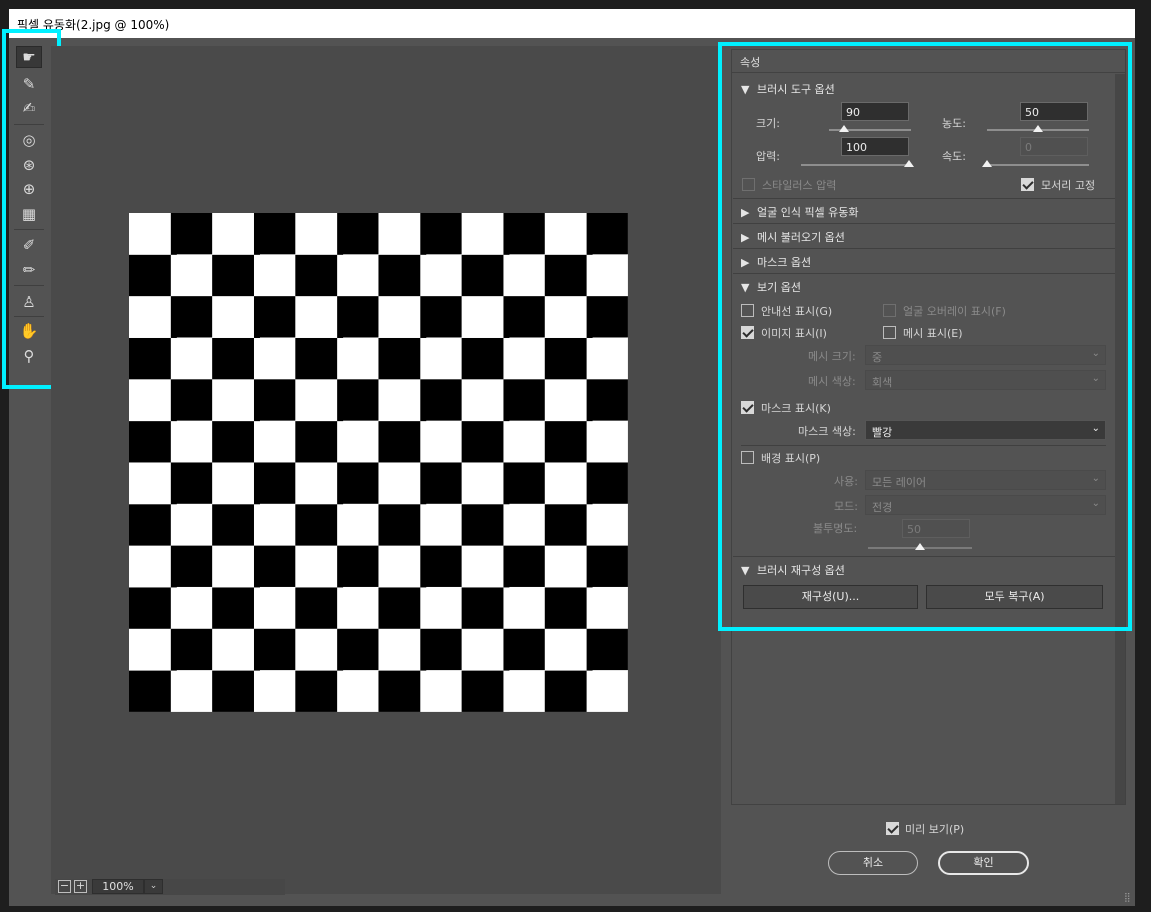 The height and width of the screenshot is (912, 1151). Describe the element at coordinates (983, 863) in the screenshot. I see `ok-button: 확인` at that location.